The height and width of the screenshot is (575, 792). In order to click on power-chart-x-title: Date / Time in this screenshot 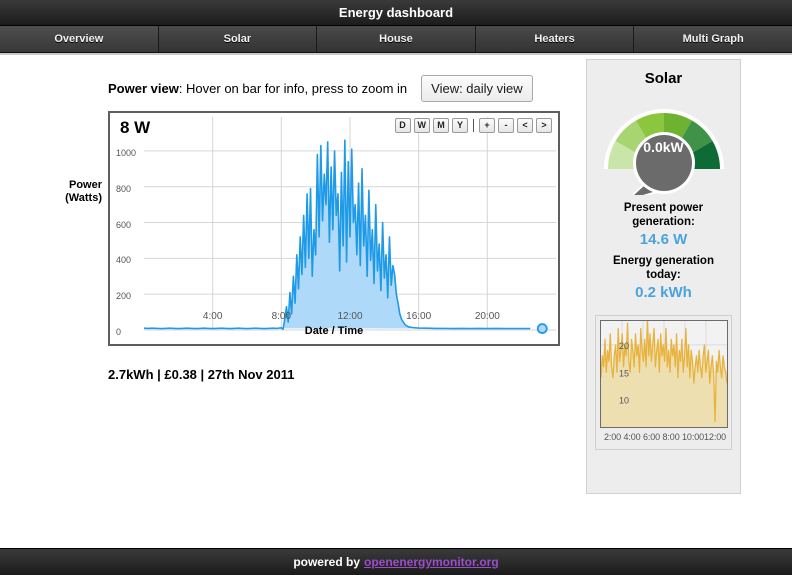, I will do `click(334, 331)`.